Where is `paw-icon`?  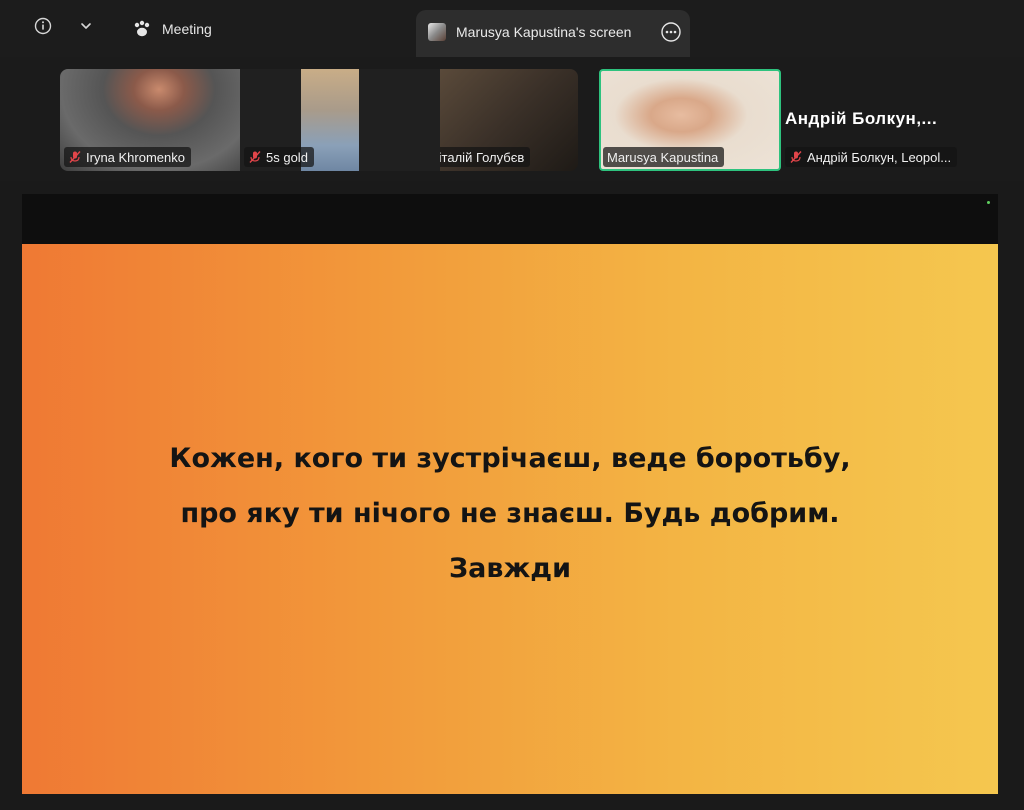
paw-icon is located at coordinates (142, 28).